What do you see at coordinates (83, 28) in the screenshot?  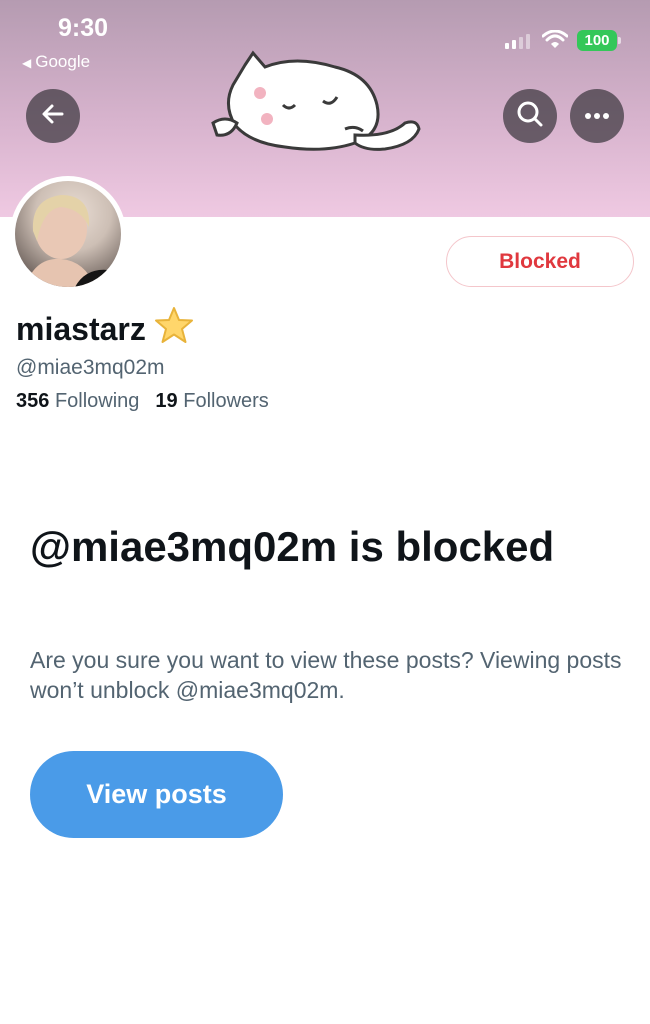 I see `status-time: 9:30` at bounding box center [83, 28].